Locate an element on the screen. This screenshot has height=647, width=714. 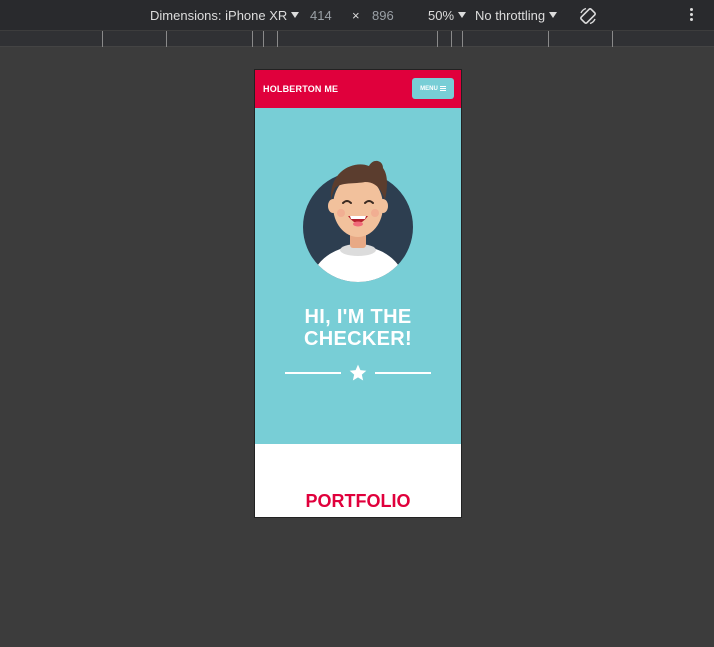
brand-link: HOLBERTON ME is located at coordinates (300, 89).